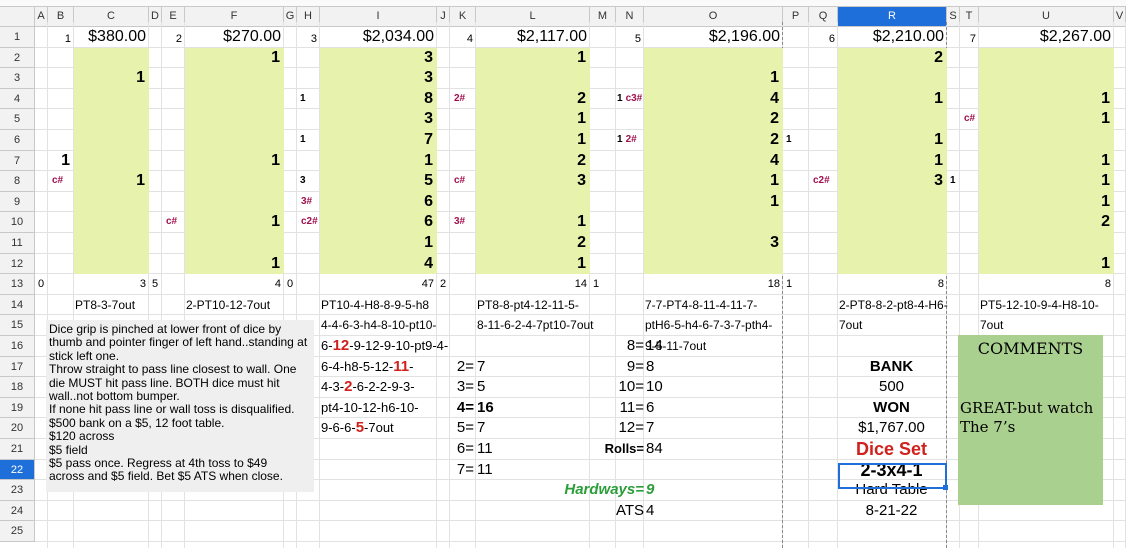  What do you see at coordinates (376, 202) in the screenshot?
I see `roll-count-i9: 6` at bounding box center [376, 202].